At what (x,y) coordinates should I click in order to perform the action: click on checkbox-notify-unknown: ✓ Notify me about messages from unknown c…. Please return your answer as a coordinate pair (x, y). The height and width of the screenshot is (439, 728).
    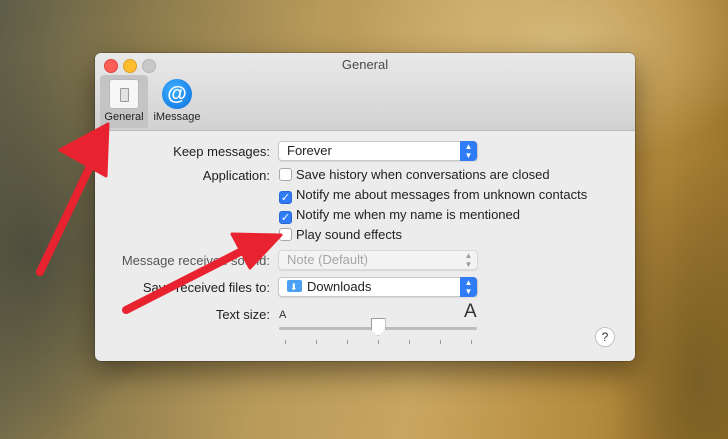
    Looking at the image, I should click on (433, 195).